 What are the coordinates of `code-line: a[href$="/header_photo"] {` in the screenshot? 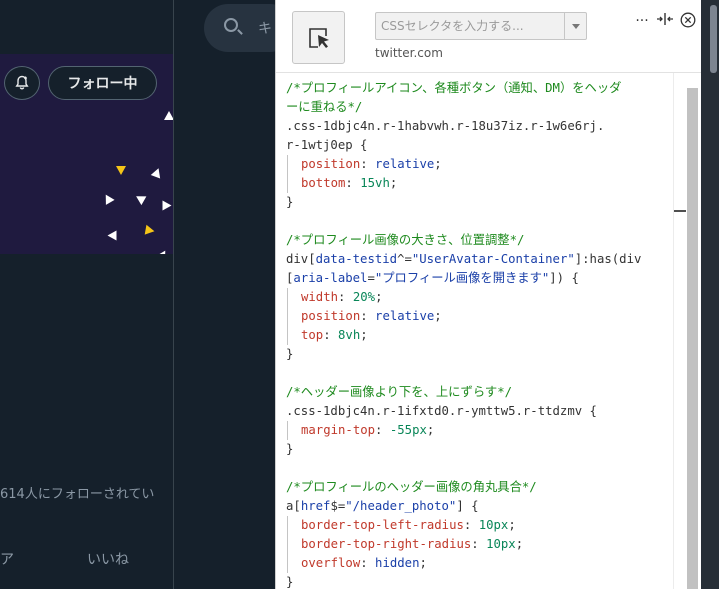 It's located at (479, 506).